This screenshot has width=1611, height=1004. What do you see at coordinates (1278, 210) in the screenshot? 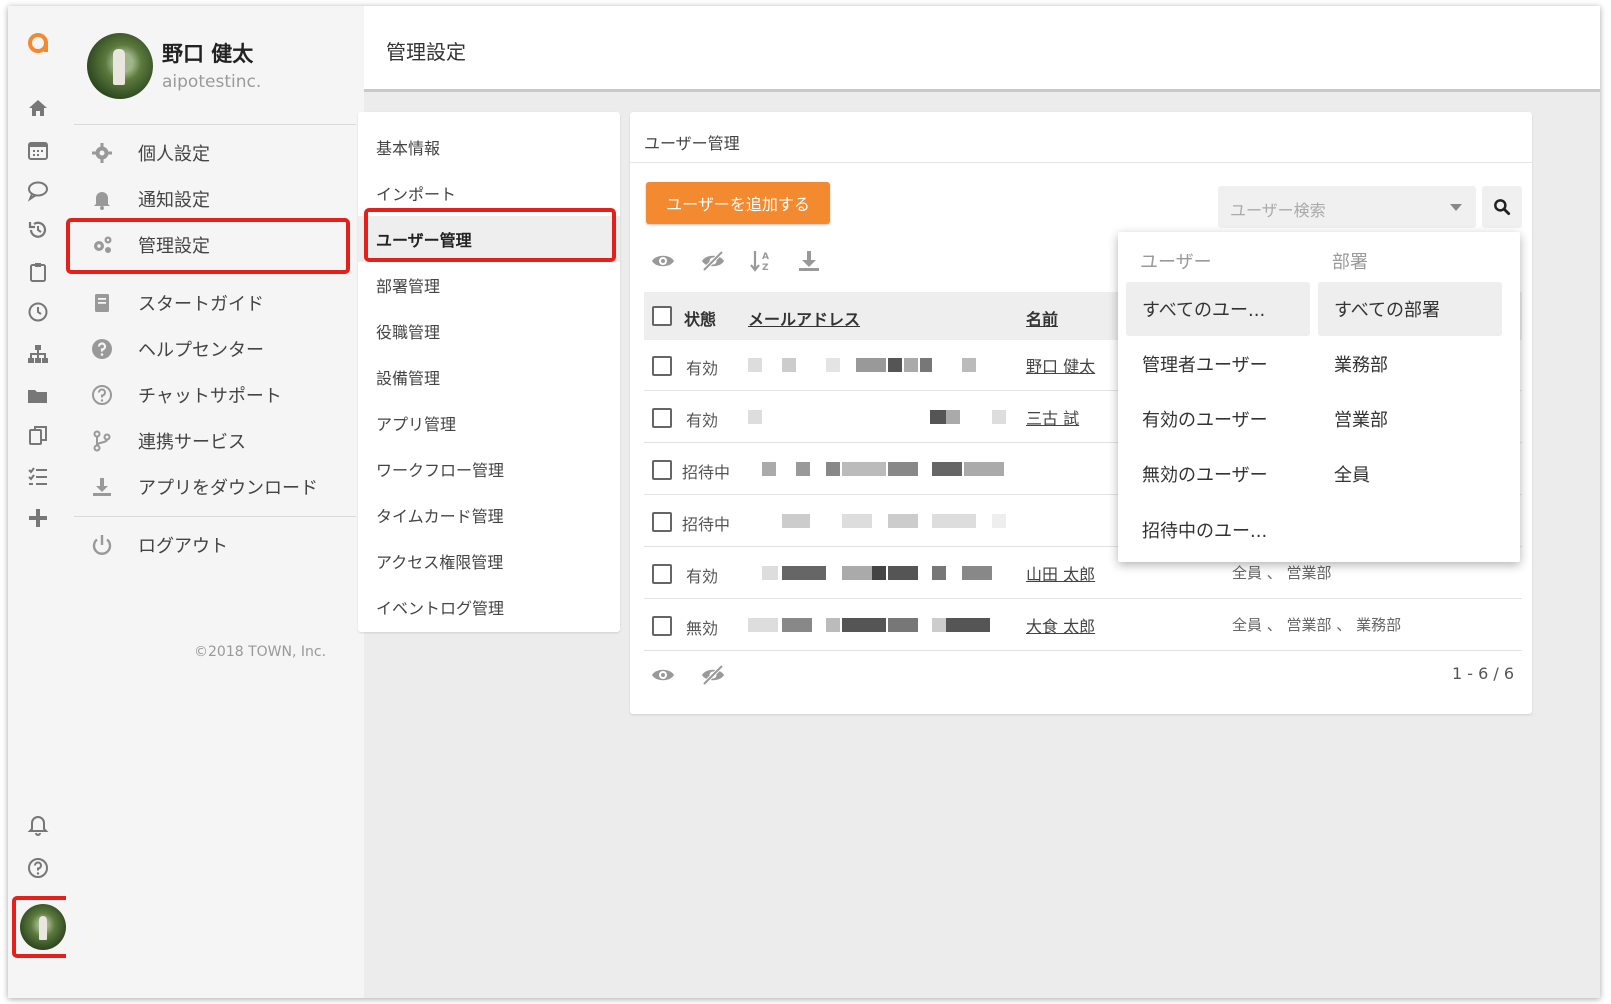
I see `search-placeholder: ユーザー検索` at bounding box center [1278, 210].